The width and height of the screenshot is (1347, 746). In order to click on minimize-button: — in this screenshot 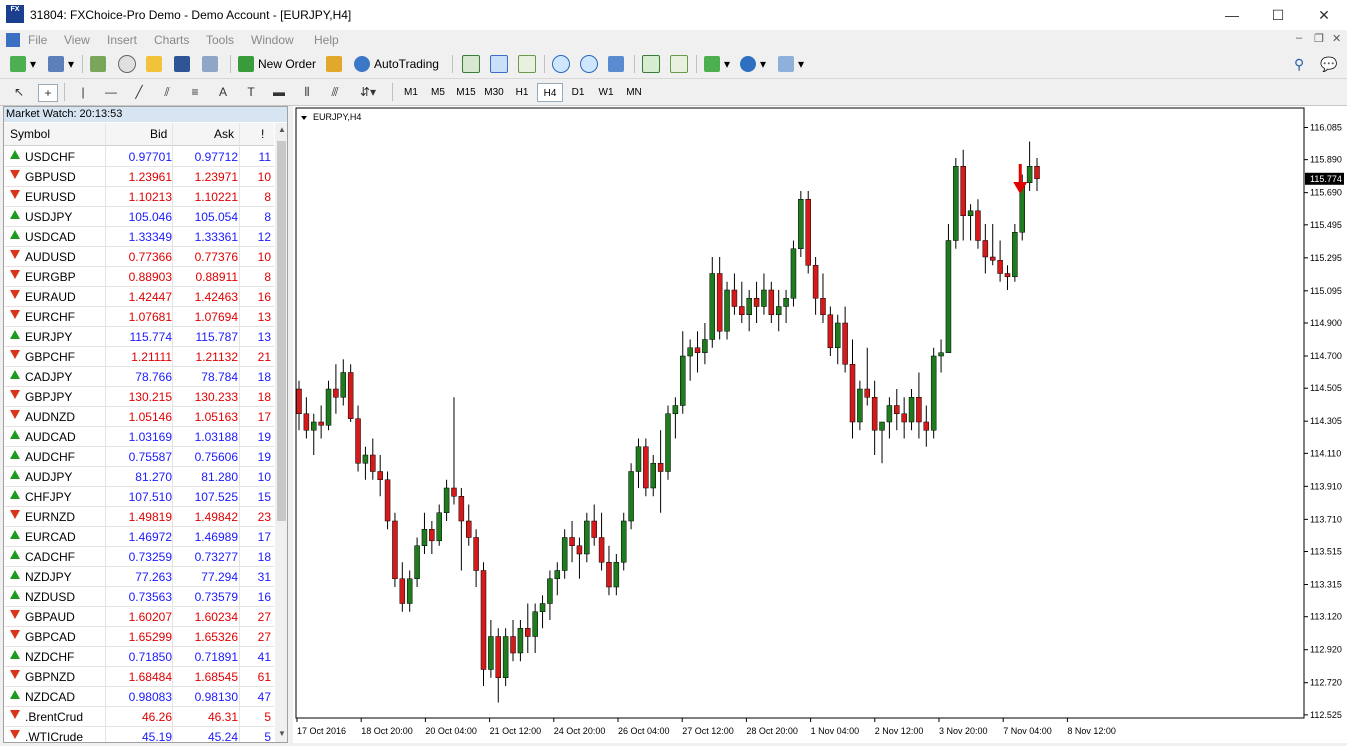, I will do `click(1232, 15)`.